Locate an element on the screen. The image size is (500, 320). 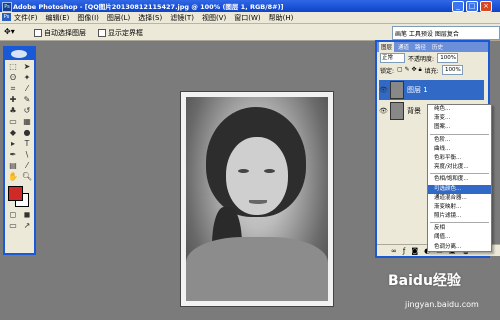
shape-tool-icon: \ is located at coordinates (27, 155).